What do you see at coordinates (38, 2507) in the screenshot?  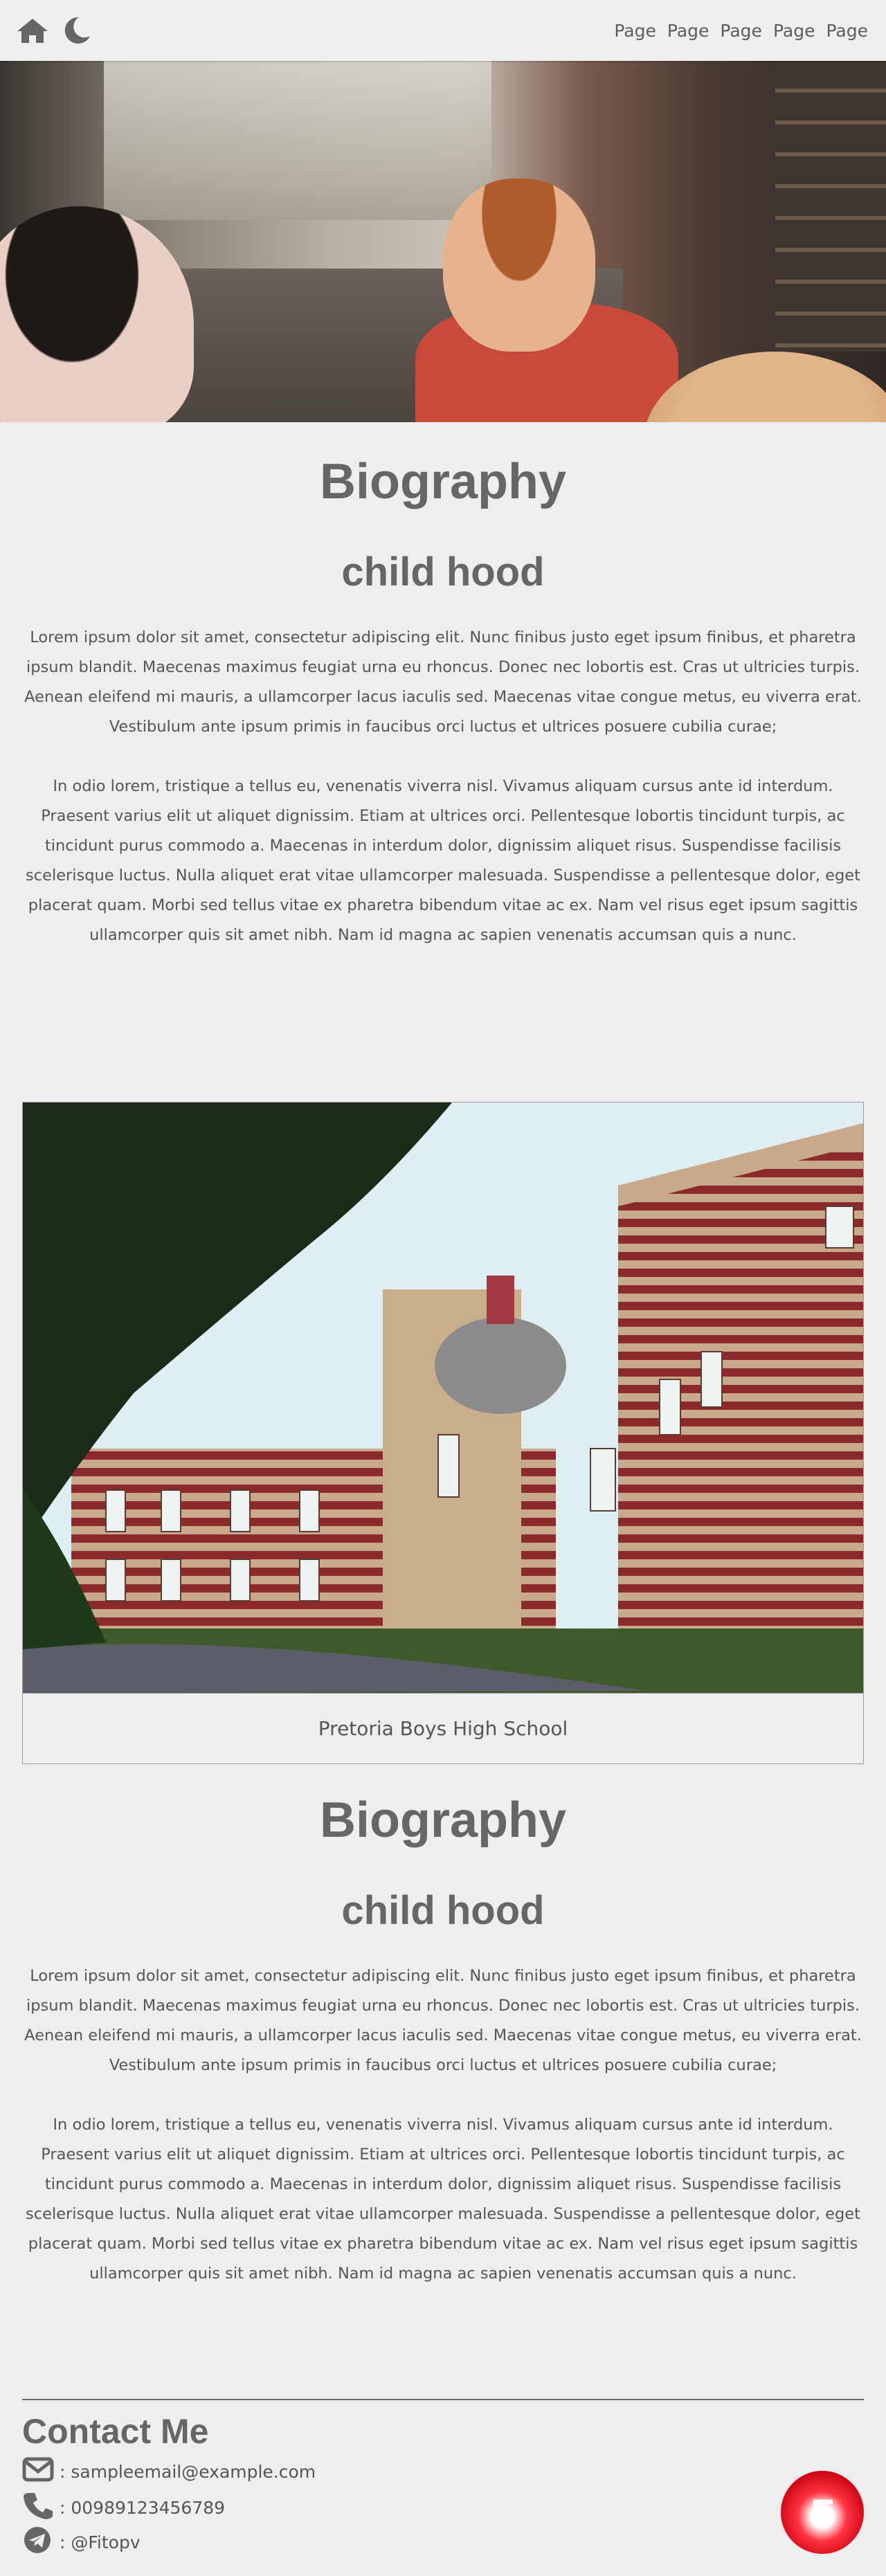 I see `phone-icon` at bounding box center [38, 2507].